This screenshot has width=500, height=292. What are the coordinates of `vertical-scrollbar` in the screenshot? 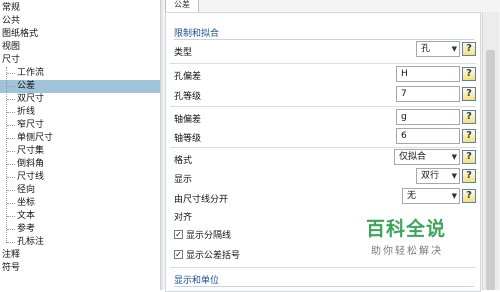 It's located at (490, 151).